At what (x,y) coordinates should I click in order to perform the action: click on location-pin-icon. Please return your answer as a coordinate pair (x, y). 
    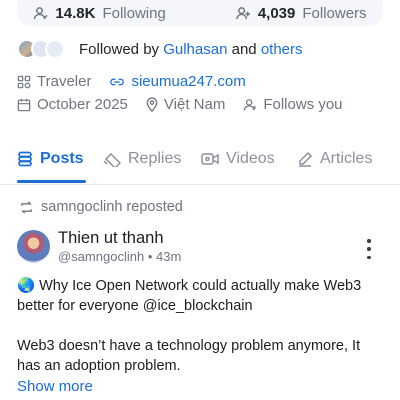
    Looking at the image, I should click on (152, 104).